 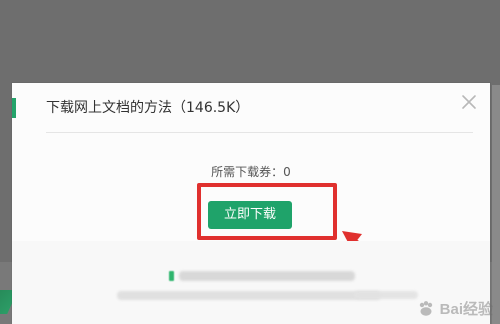 I want to click on blurred-marker, so click(x=171, y=276).